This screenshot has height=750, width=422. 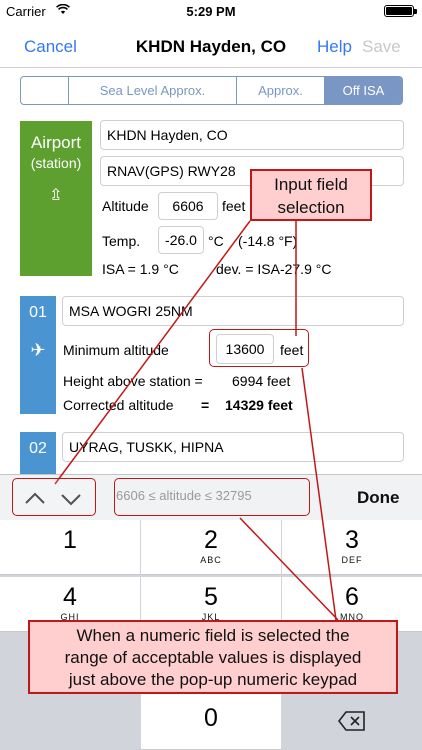 I want to click on callout-line-1: Input field, so click(x=311, y=184).